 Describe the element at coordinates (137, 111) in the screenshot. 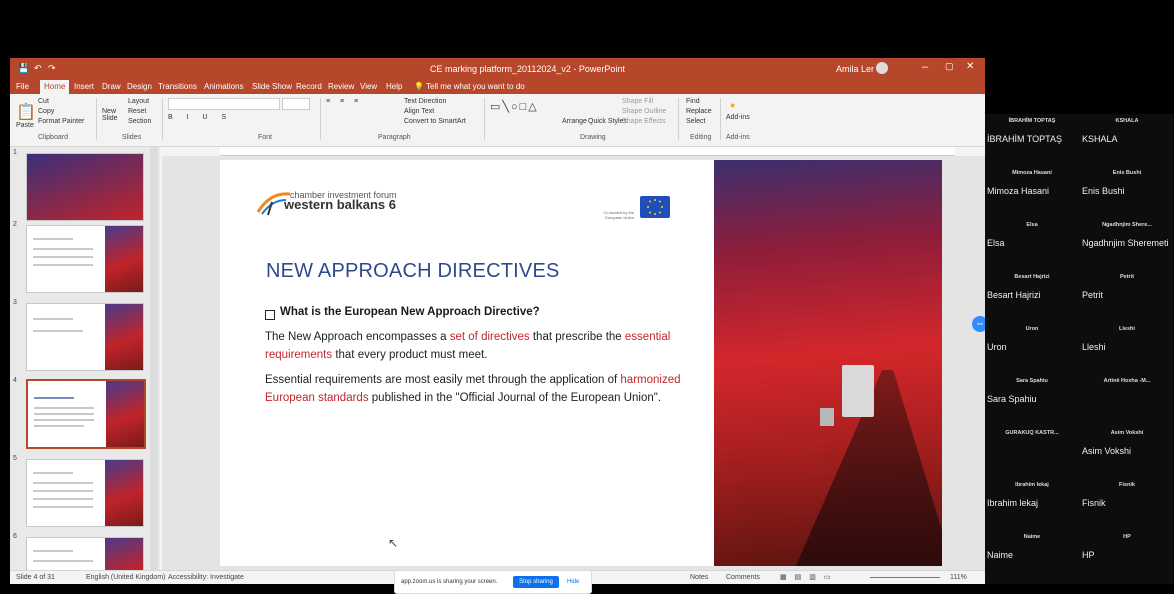

I see `reset-button: Reset` at that location.